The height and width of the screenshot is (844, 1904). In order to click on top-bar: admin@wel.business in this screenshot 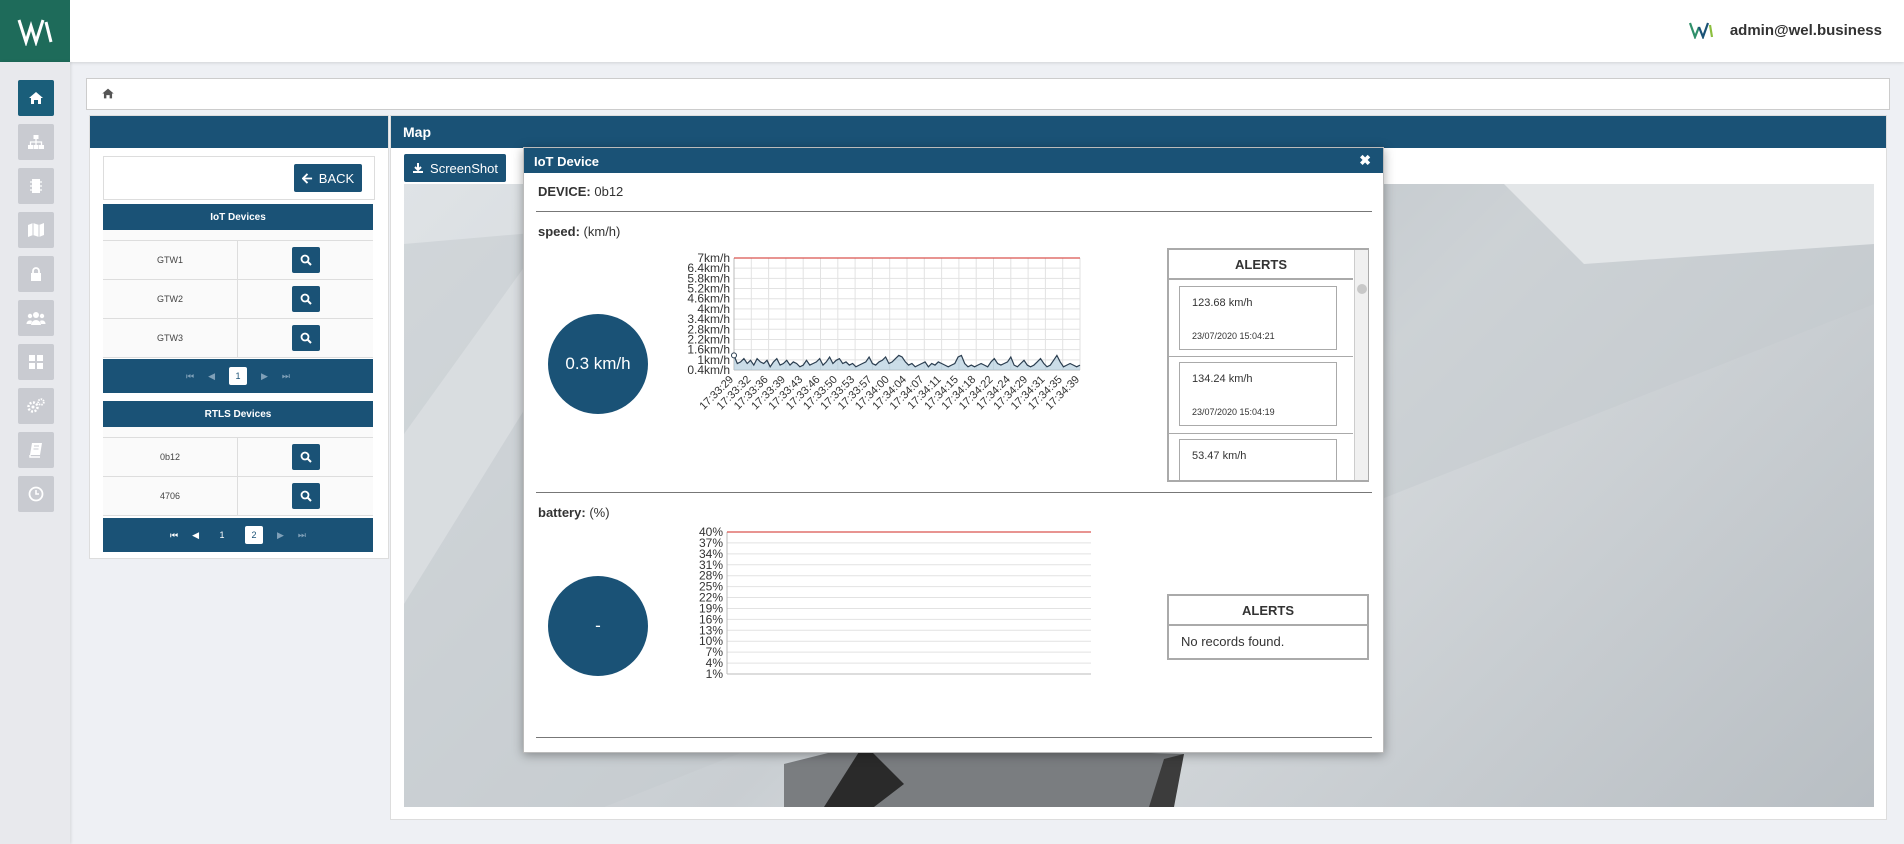, I will do `click(952, 31)`.